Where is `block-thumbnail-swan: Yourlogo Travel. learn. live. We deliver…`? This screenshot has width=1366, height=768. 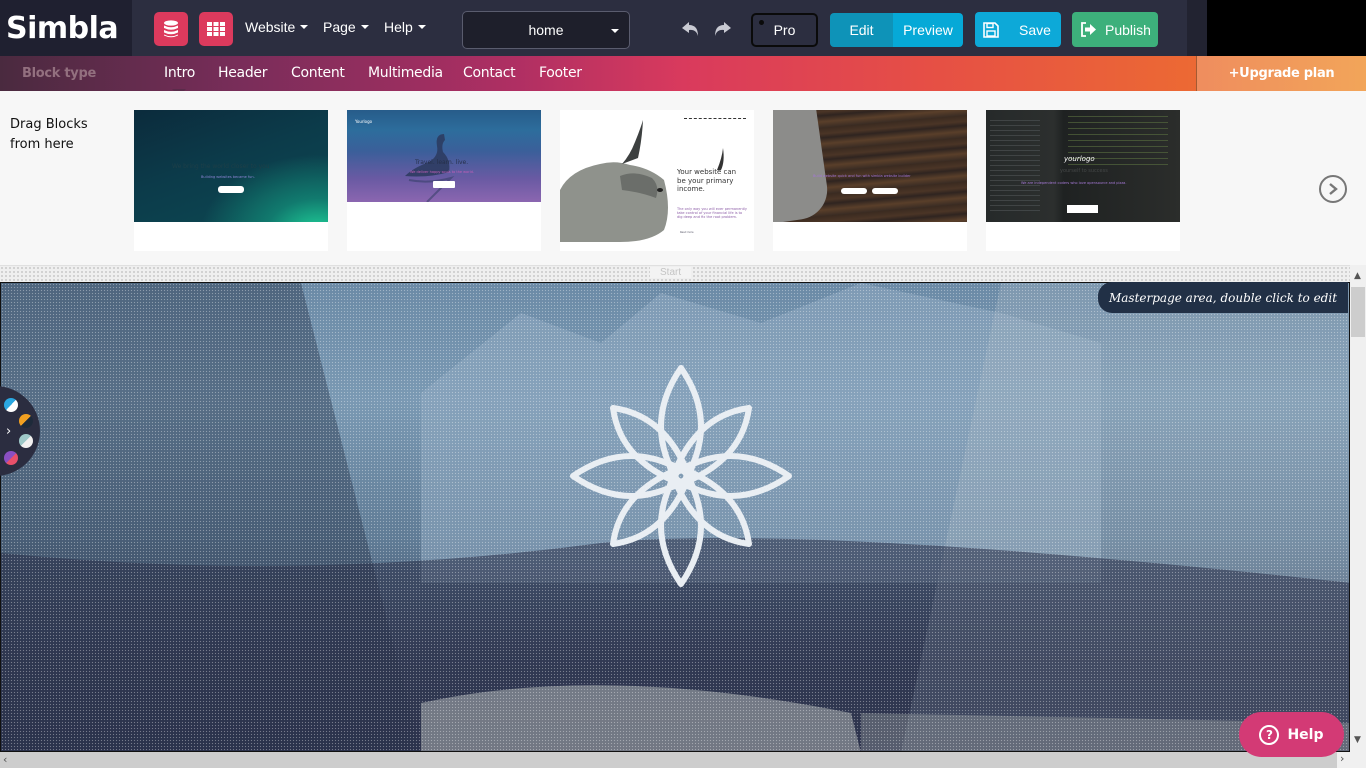 block-thumbnail-swan: Yourlogo Travel. learn. live. We deliver… is located at coordinates (444, 180).